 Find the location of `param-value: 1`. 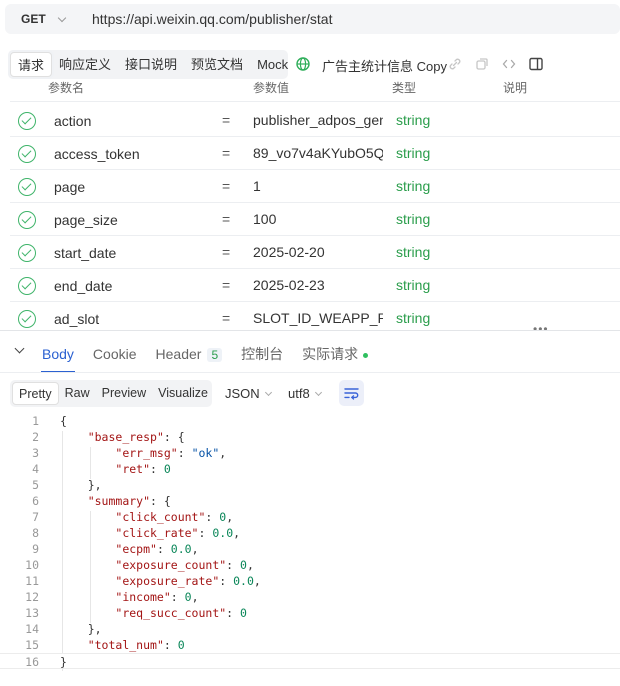

param-value: 1 is located at coordinates (318, 186).